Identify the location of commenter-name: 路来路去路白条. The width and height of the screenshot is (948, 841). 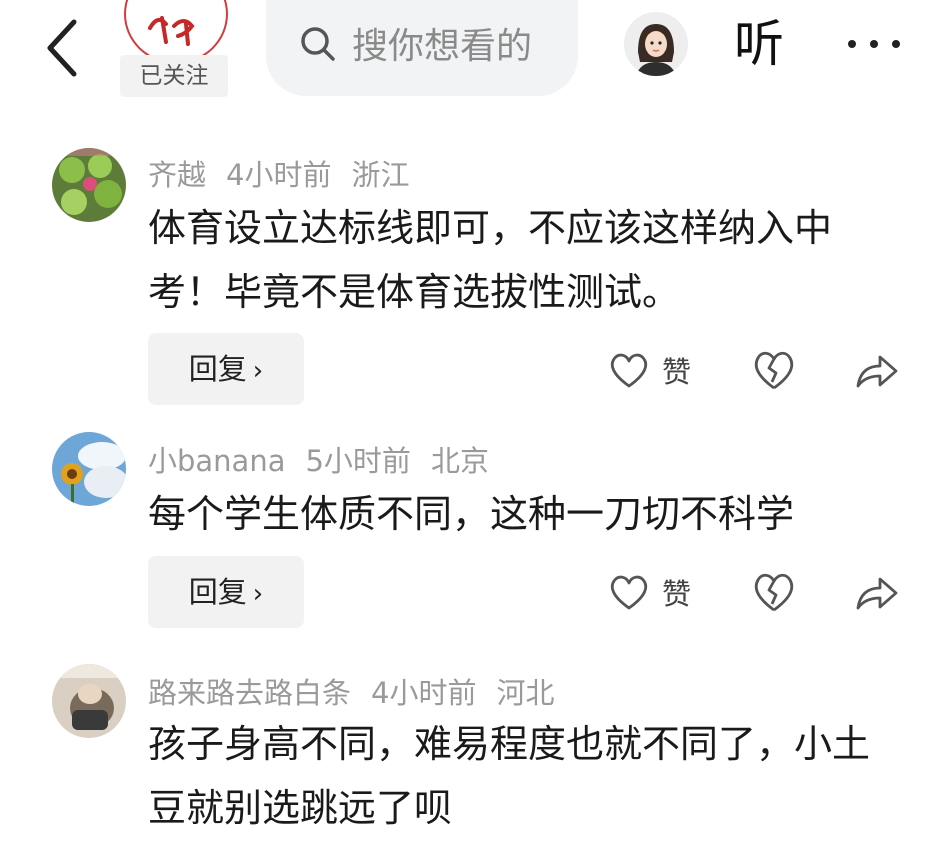
(249, 693).